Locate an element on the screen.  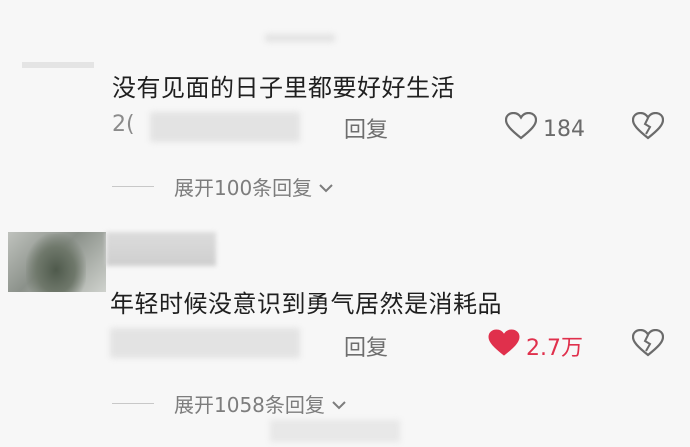
expand-replies-label: 展开1058条回复 is located at coordinates (249, 405).